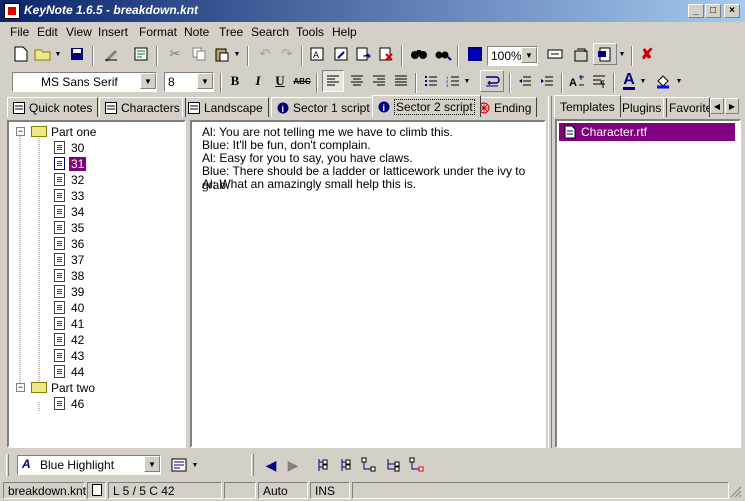  I want to click on wordwrap-toggle-icon, so click(492, 81).